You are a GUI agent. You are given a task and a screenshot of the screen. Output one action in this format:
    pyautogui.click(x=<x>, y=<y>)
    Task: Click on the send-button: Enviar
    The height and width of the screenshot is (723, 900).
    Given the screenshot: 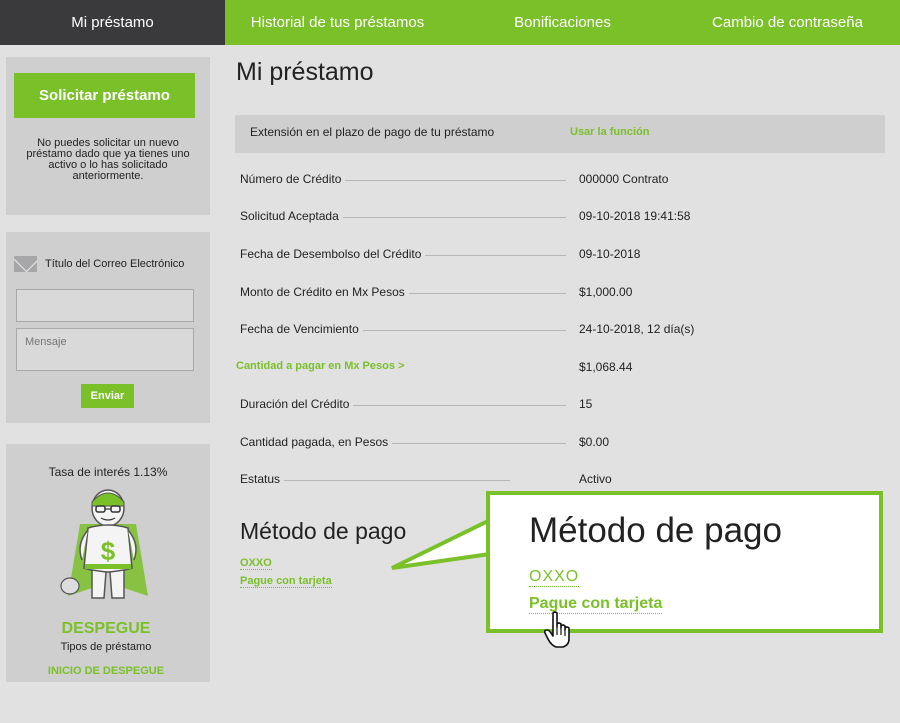 What is the action you would take?
    pyautogui.click(x=107, y=396)
    